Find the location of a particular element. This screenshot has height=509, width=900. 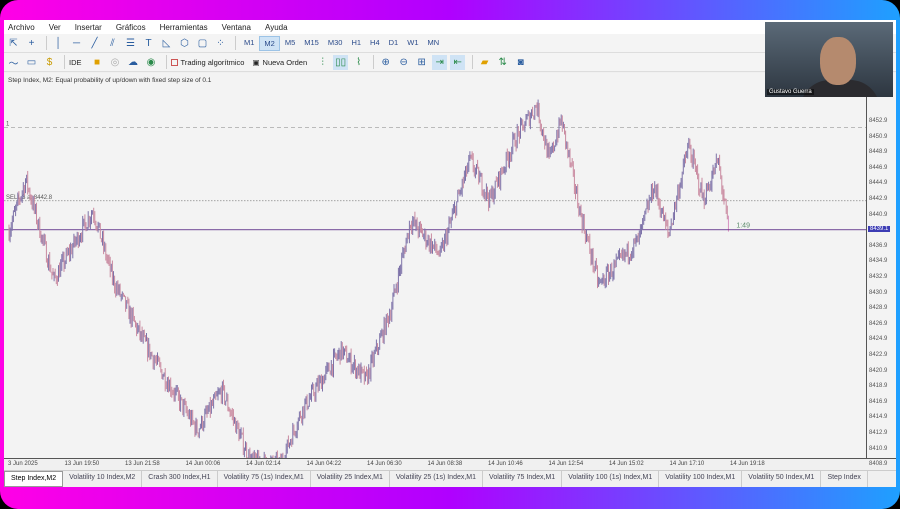

timeframe-m2: M2 is located at coordinates (269, 43).